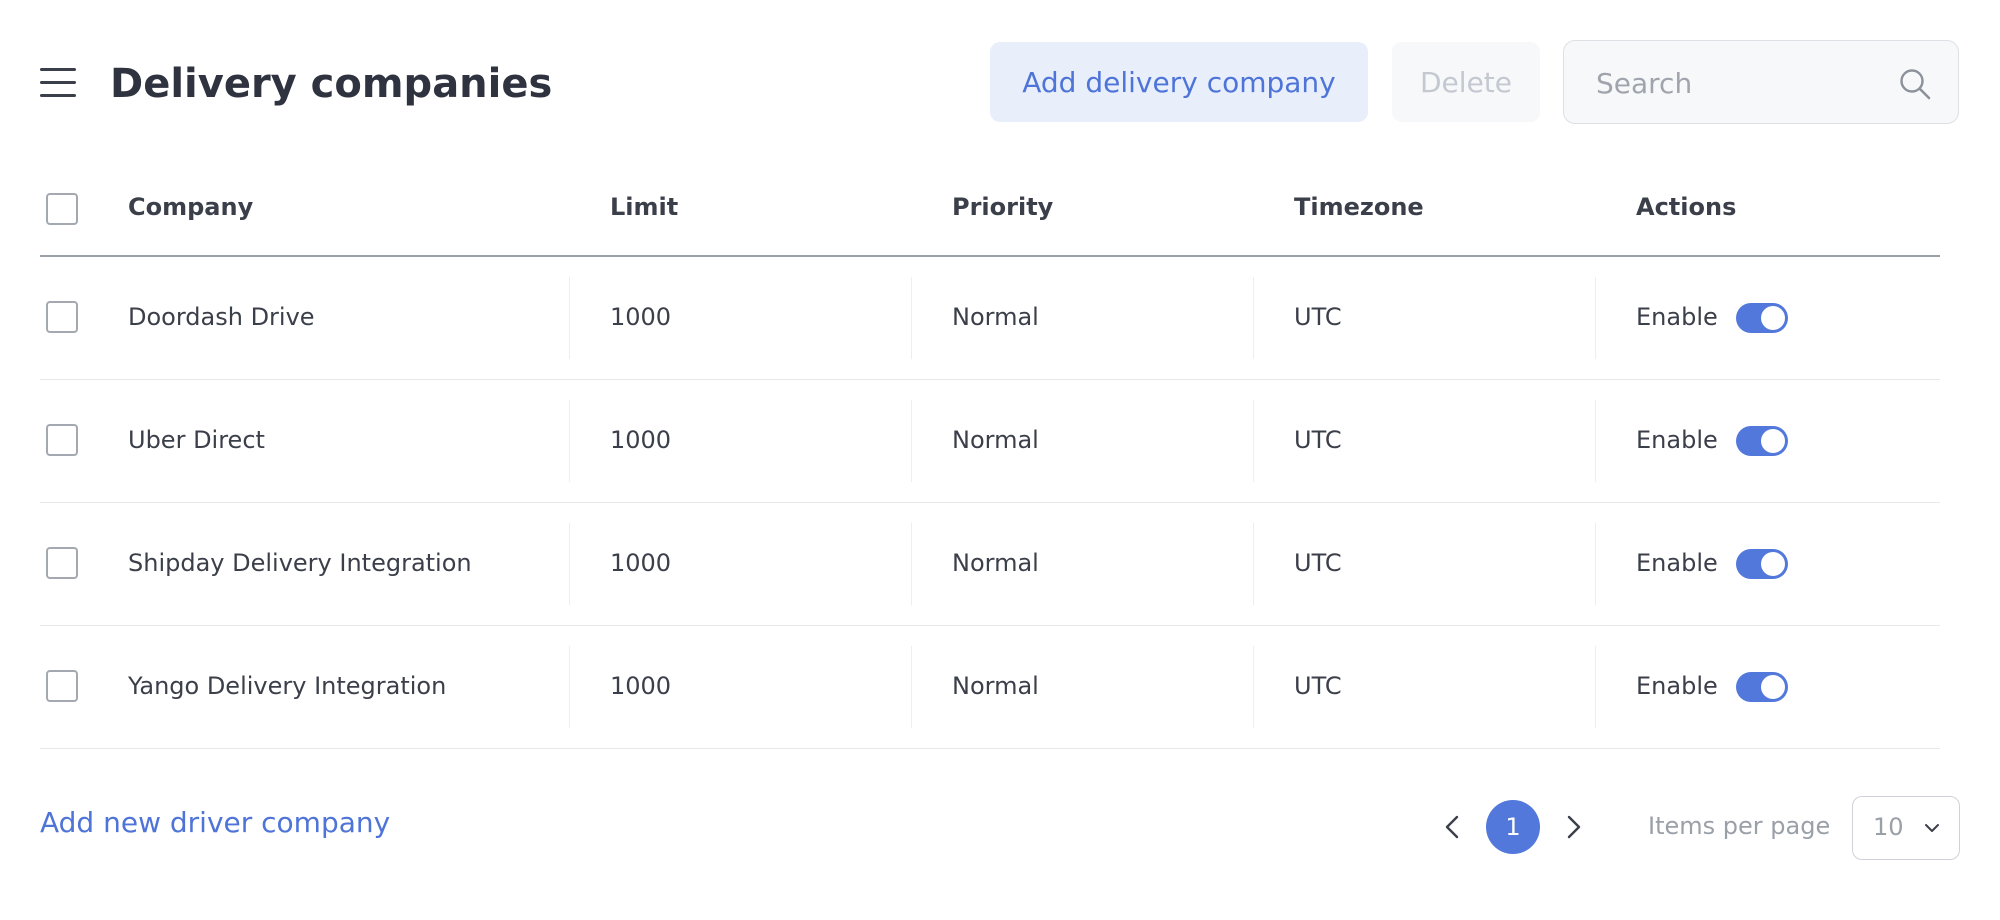  What do you see at coordinates (196, 440) in the screenshot?
I see `company-cell: Uber Direct` at bounding box center [196, 440].